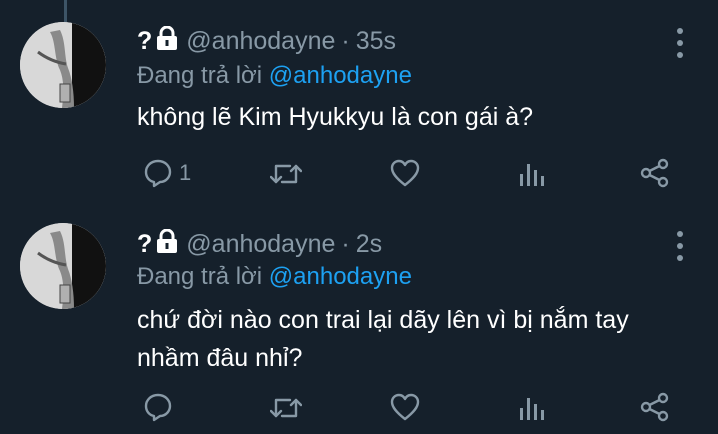  I want to click on tweet-text: không lẽ Kim Hyukkyu là con gái à?, so click(417, 117).